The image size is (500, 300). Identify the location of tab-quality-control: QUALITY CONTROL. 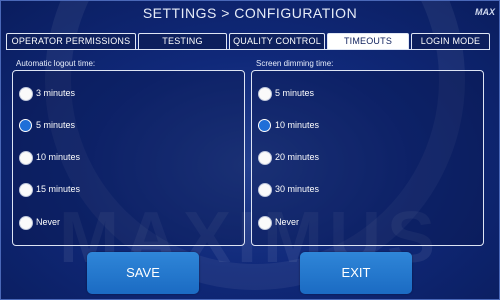
(277, 41).